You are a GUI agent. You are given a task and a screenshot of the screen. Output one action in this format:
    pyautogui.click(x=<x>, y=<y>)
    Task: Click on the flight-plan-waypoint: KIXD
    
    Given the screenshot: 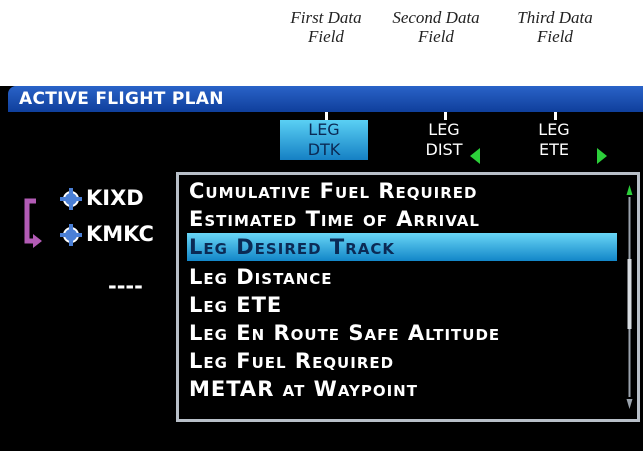 What is the action you would take?
    pyautogui.click(x=115, y=198)
    